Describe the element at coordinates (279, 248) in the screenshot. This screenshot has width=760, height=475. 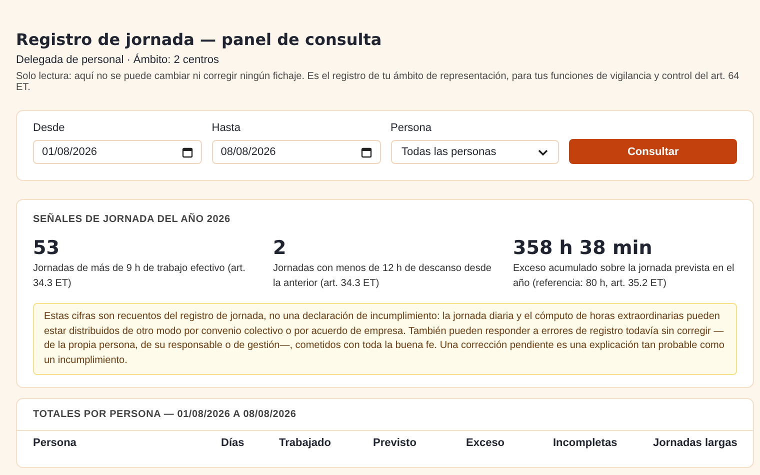
I see `stat-value: 2` at that location.